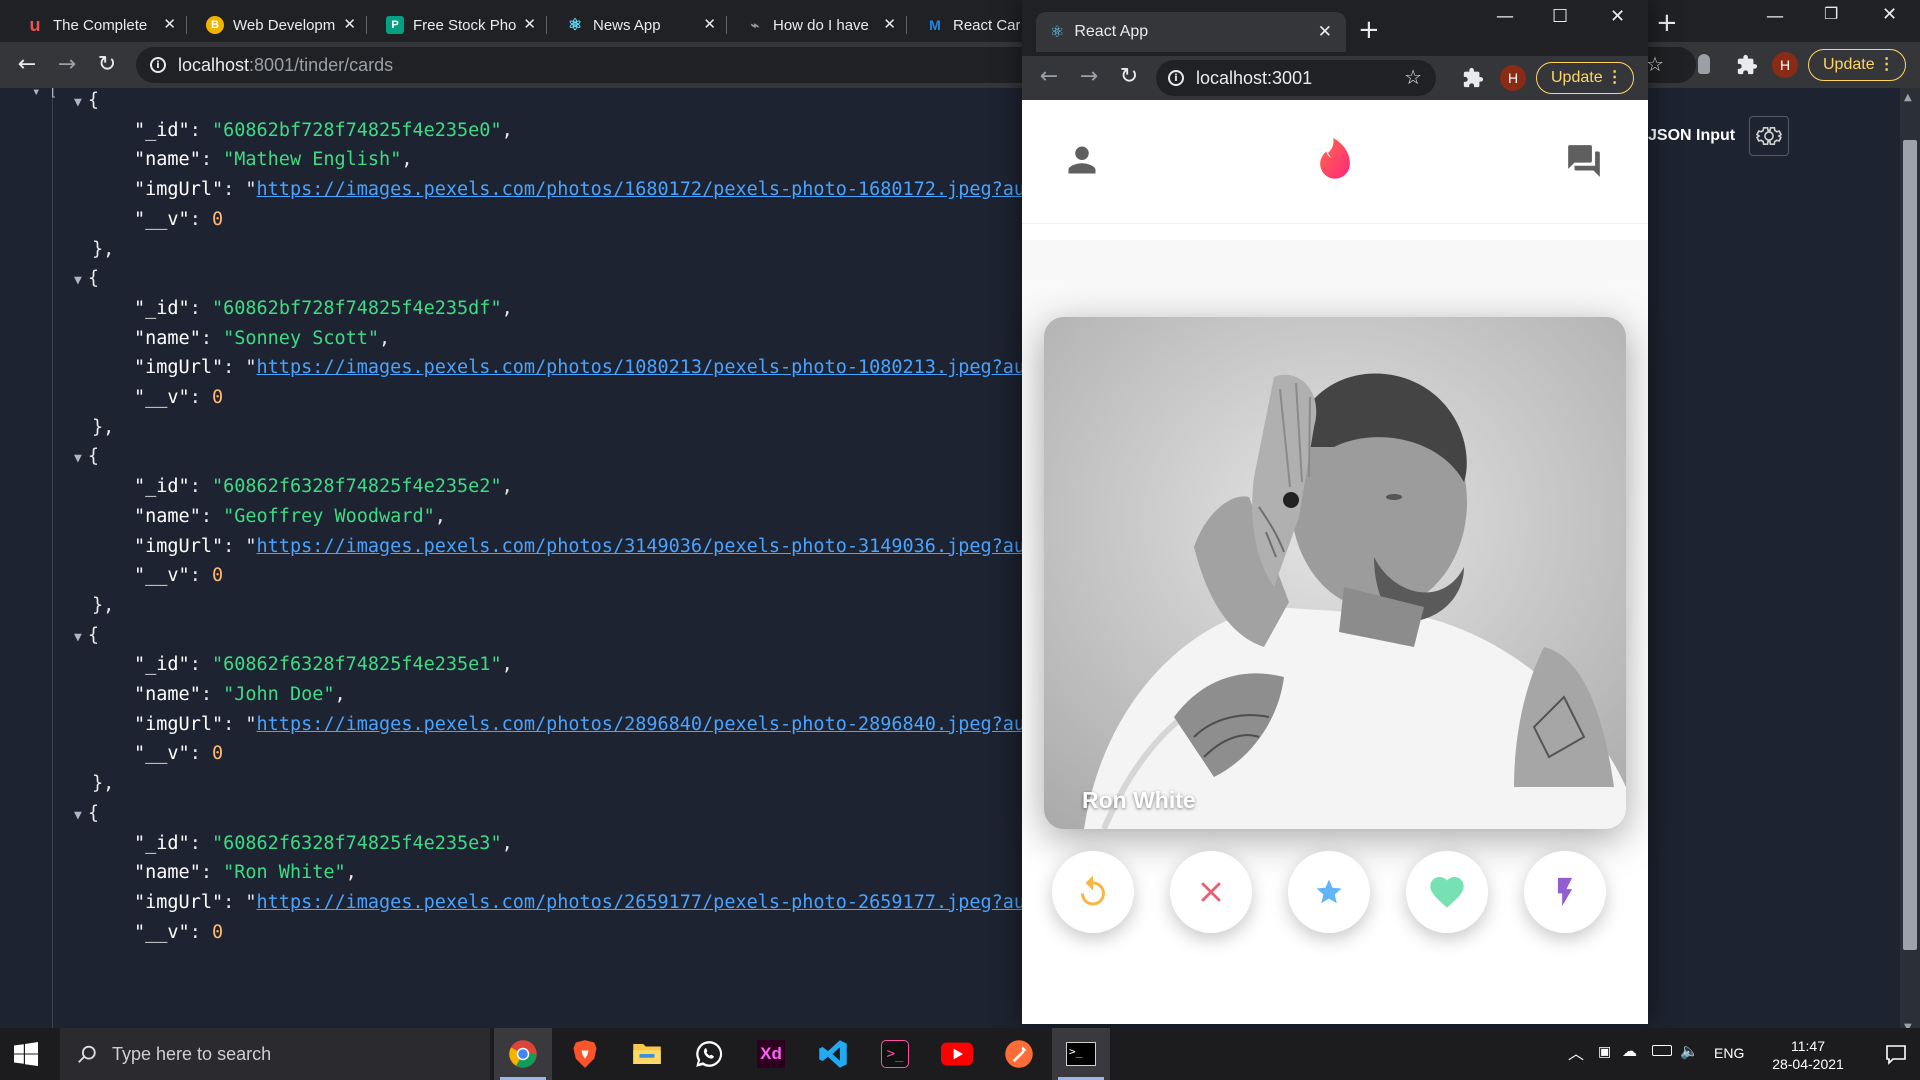 Image resolution: width=1920 pixels, height=1080 pixels. What do you see at coordinates (1082, 160) in the screenshot?
I see `person-icon` at bounding box center [1082, 160].